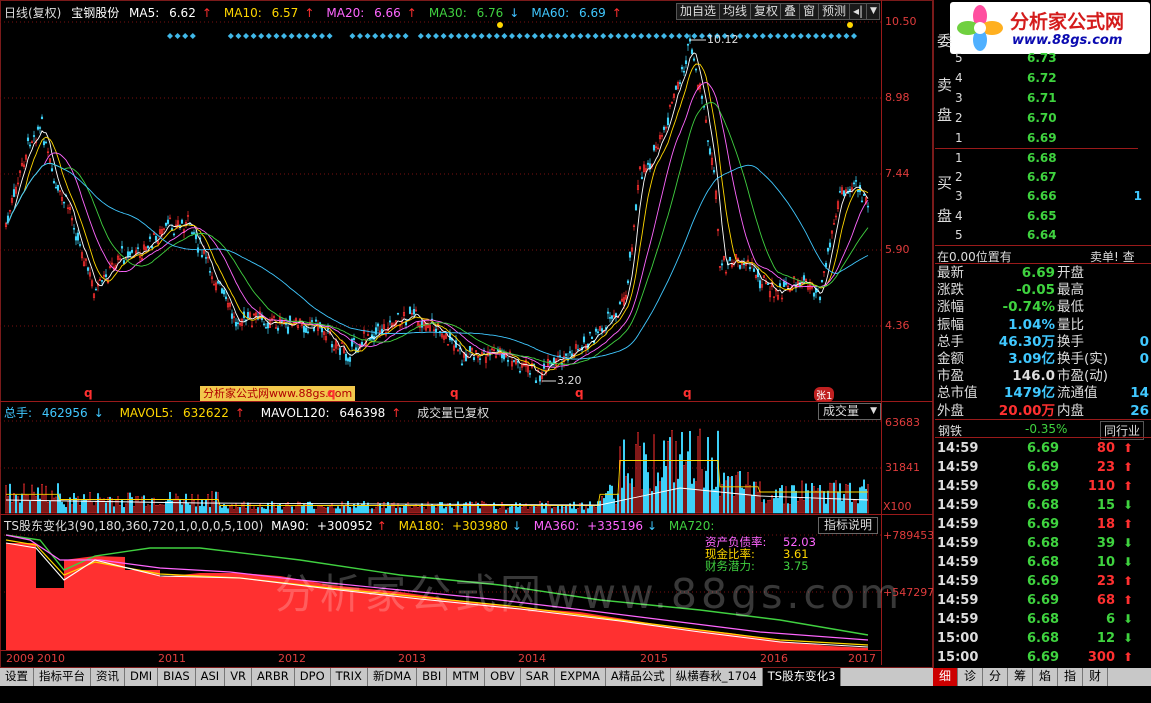 The width and height of the screenshot is (1151, 703). What do you see at coordinates (873, 11) in the screenshot?
I see `chevron-down-icon: ▼` at bounding box center [873, 11].